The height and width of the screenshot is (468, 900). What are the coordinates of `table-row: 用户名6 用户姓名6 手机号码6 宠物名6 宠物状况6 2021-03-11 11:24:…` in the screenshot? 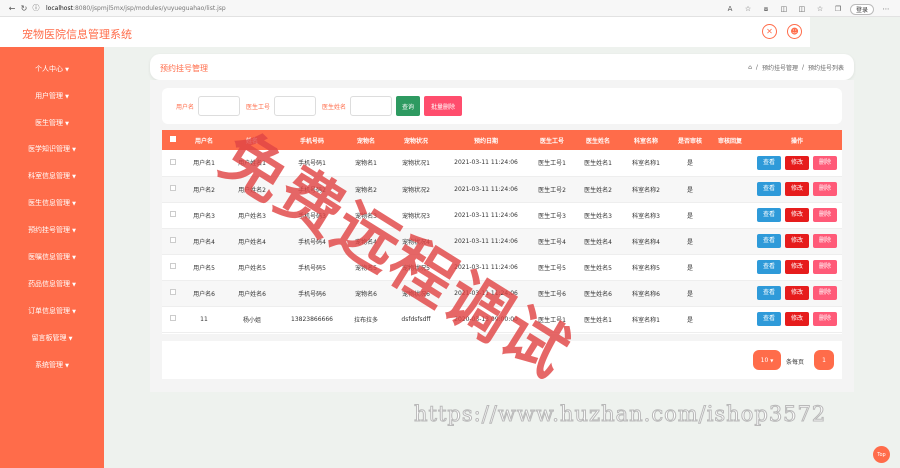 It's located at (502, 293).